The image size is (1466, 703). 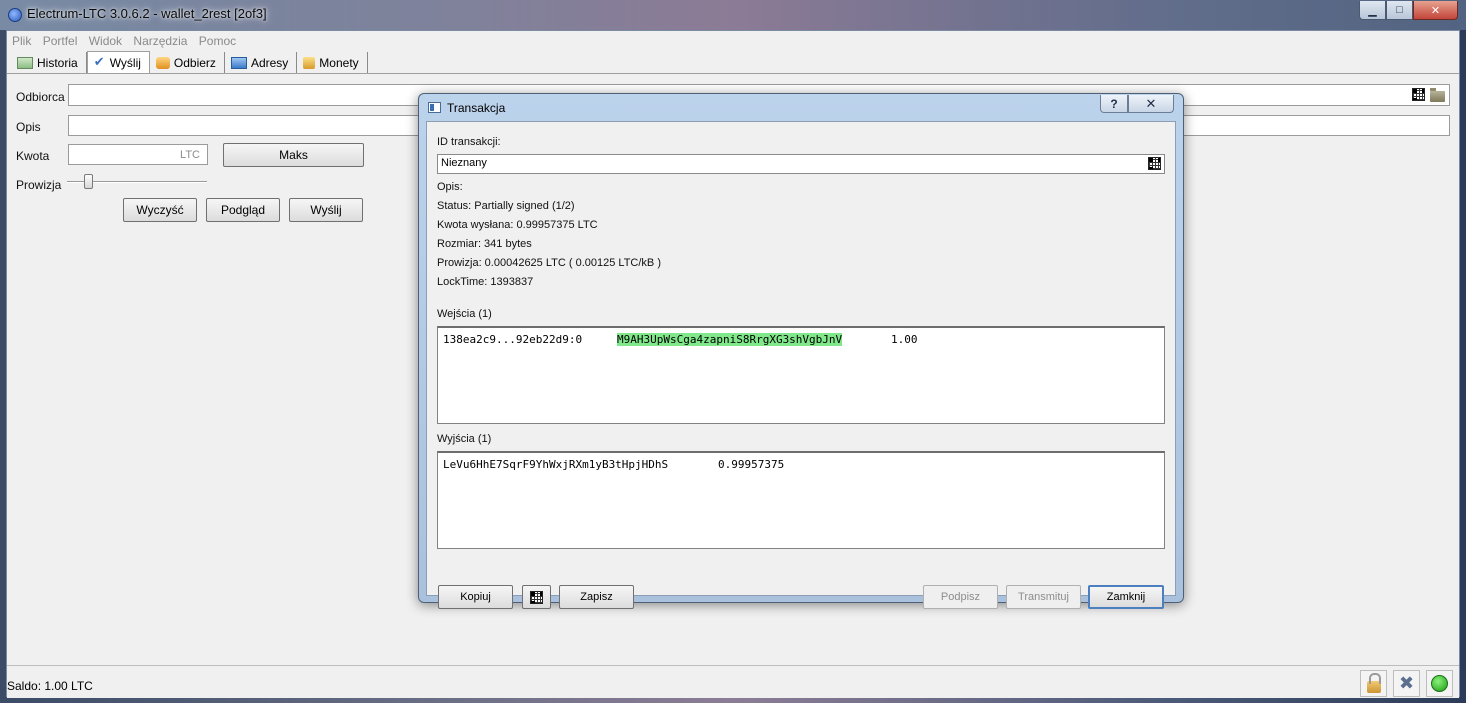 What do you see at coordinates (464, 163) in the screenshot?
I see `txid-value: Nieznany` at bounding box center [464, 163].